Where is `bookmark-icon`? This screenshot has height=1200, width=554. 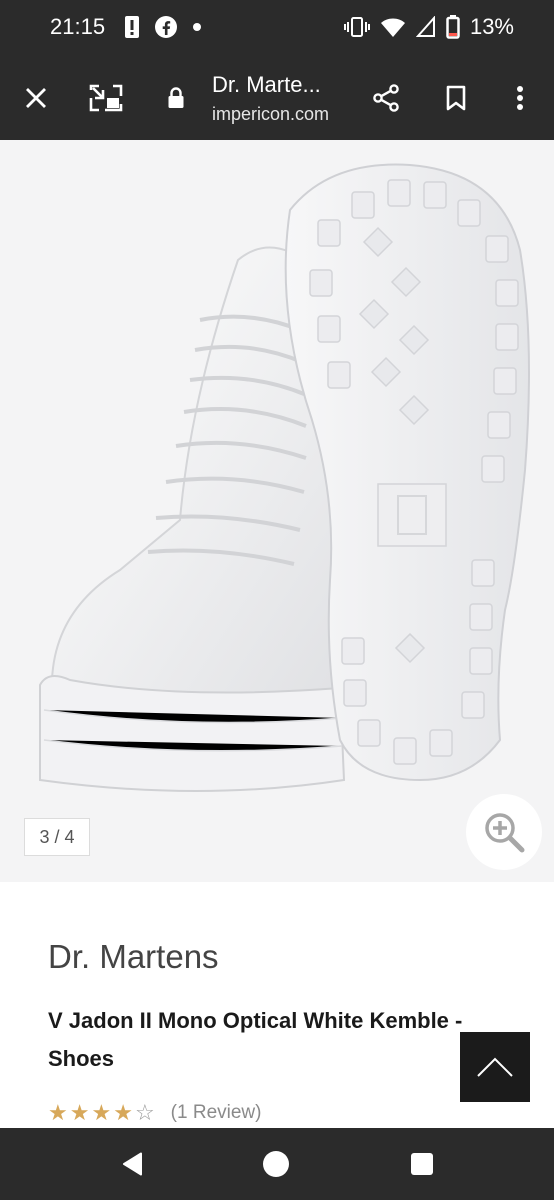
bookmark-icon is located at coordinates (456, 98).